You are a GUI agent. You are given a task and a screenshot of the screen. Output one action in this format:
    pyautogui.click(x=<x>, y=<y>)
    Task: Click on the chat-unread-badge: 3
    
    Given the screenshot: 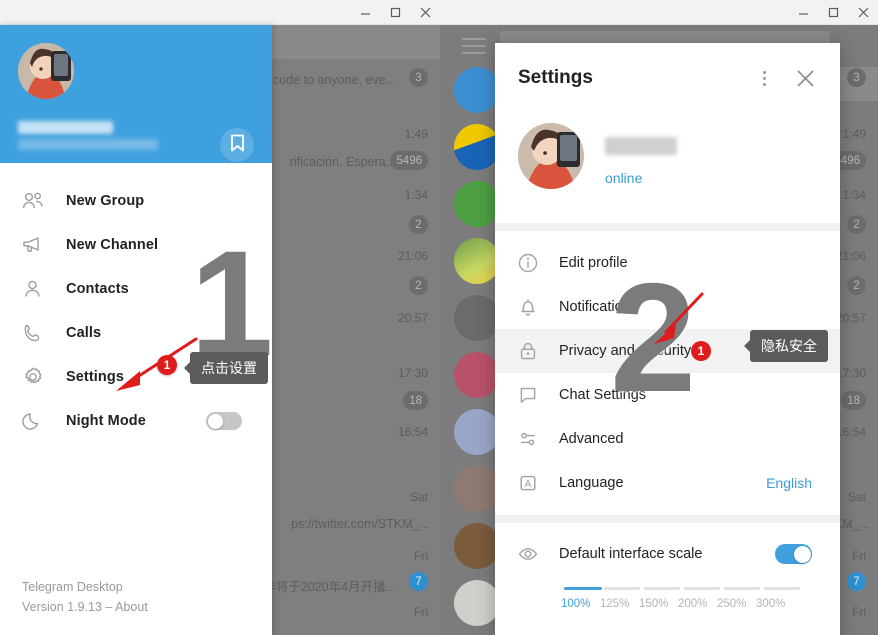 What is the action you would take?
    pyautogui.click(x=418, y=77)
    